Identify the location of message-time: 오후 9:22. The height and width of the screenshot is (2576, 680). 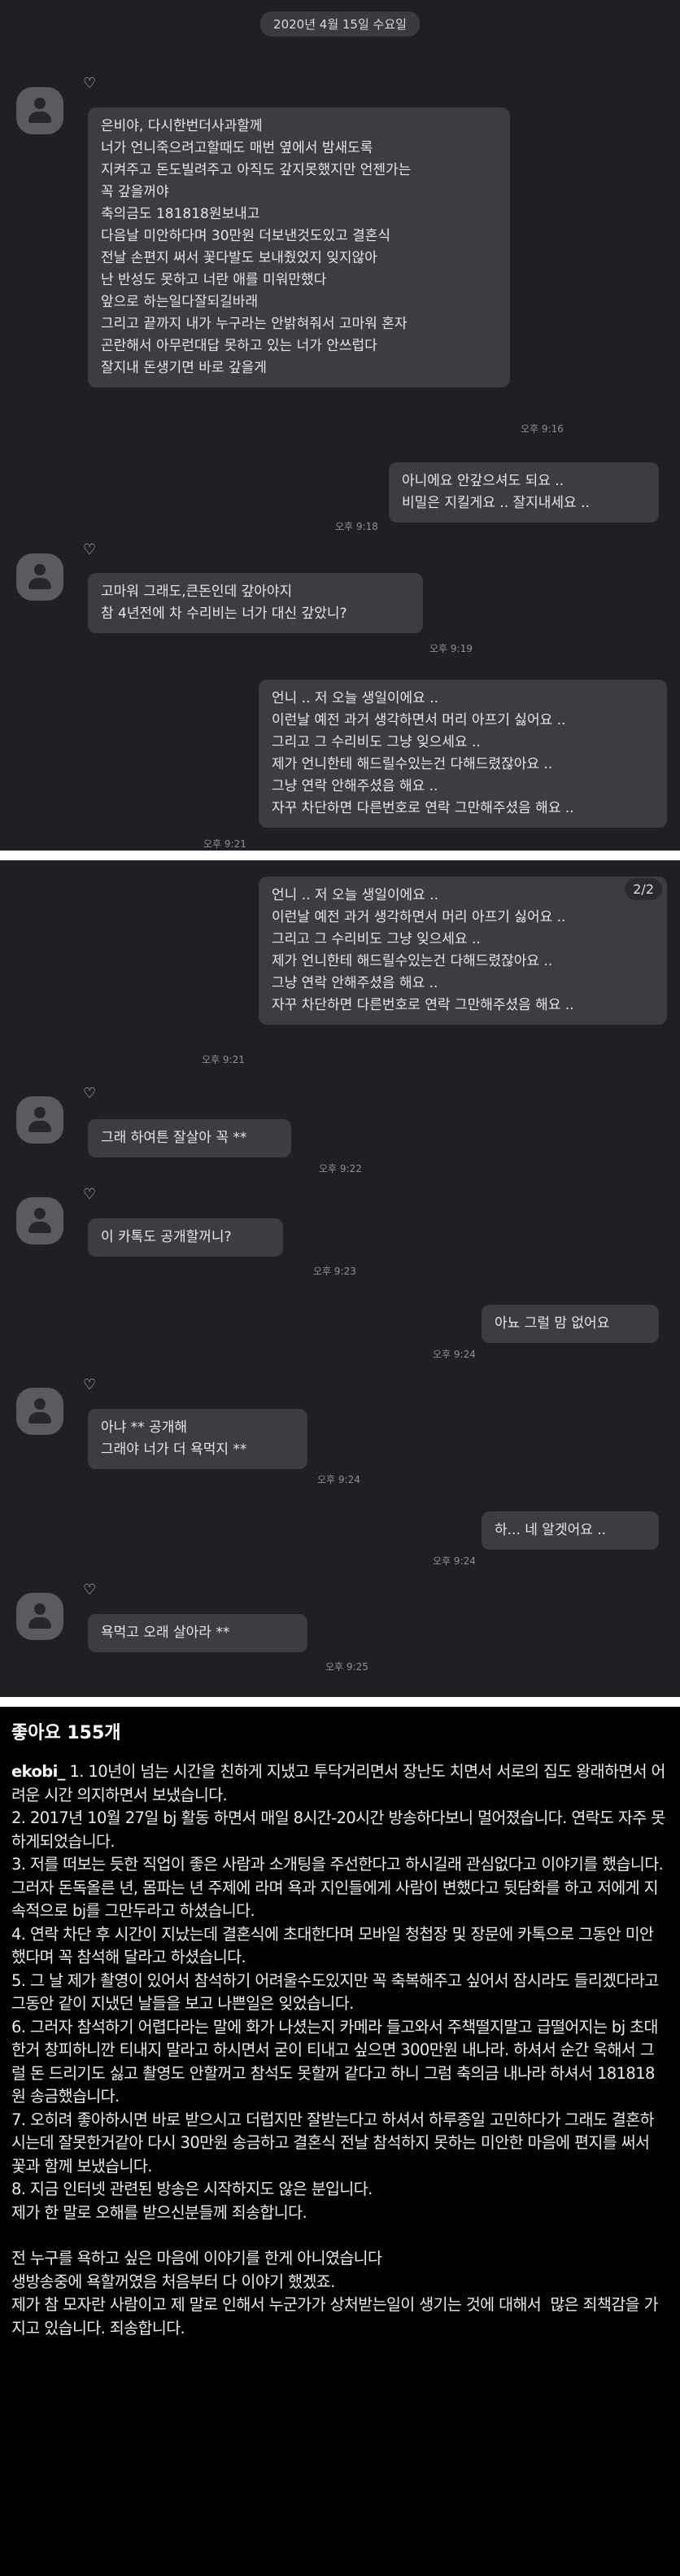
(340, 1168).